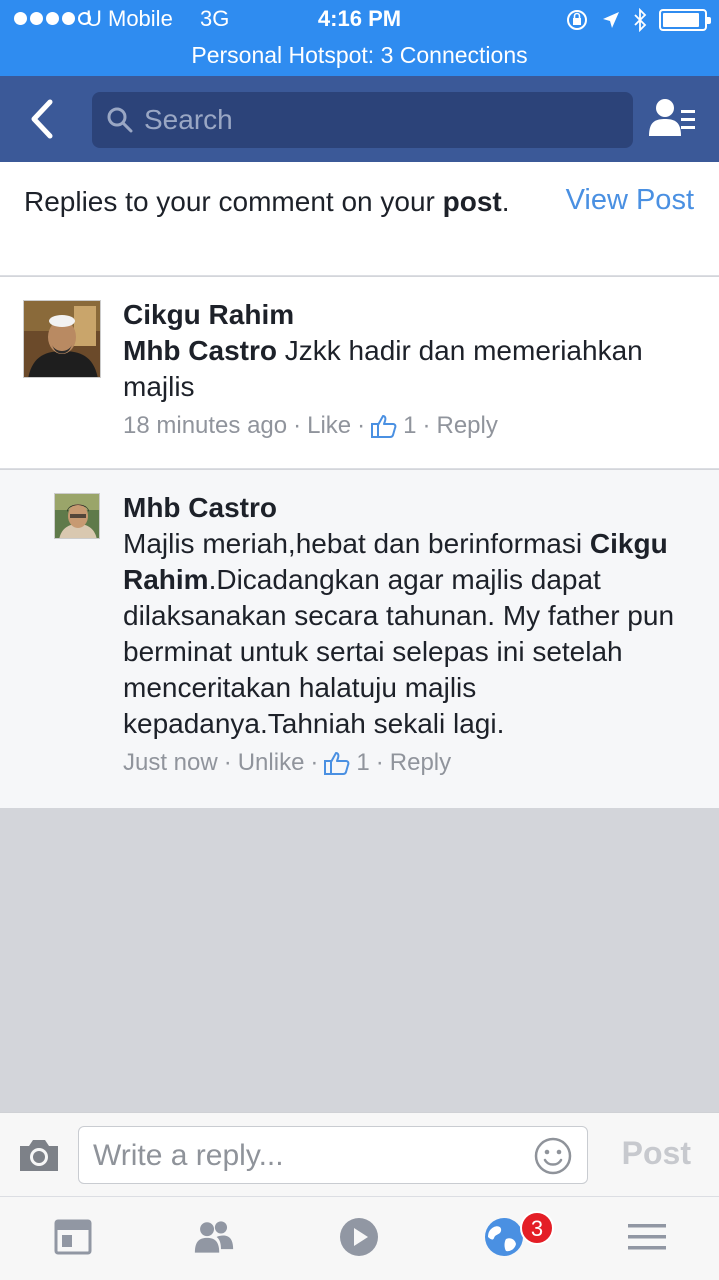 The height and width of the screenshot is (1280, 719). Describe the element at coordinates (647, 1237) in the screenshot. I see `menu-icon` at that location.